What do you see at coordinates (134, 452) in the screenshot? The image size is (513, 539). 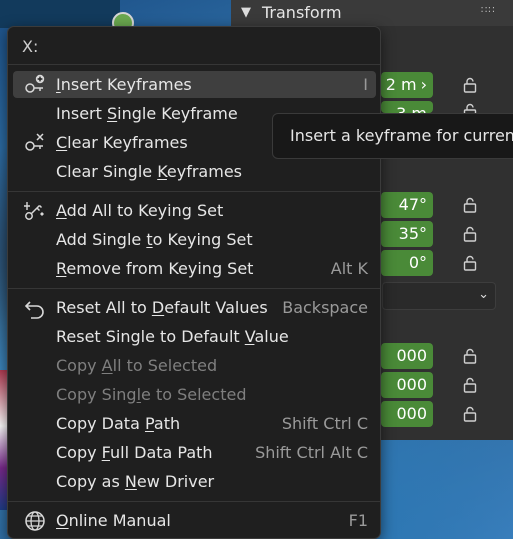 I see `menu-item-label: Copy Full Data Path` at bounding box center [134, 452].